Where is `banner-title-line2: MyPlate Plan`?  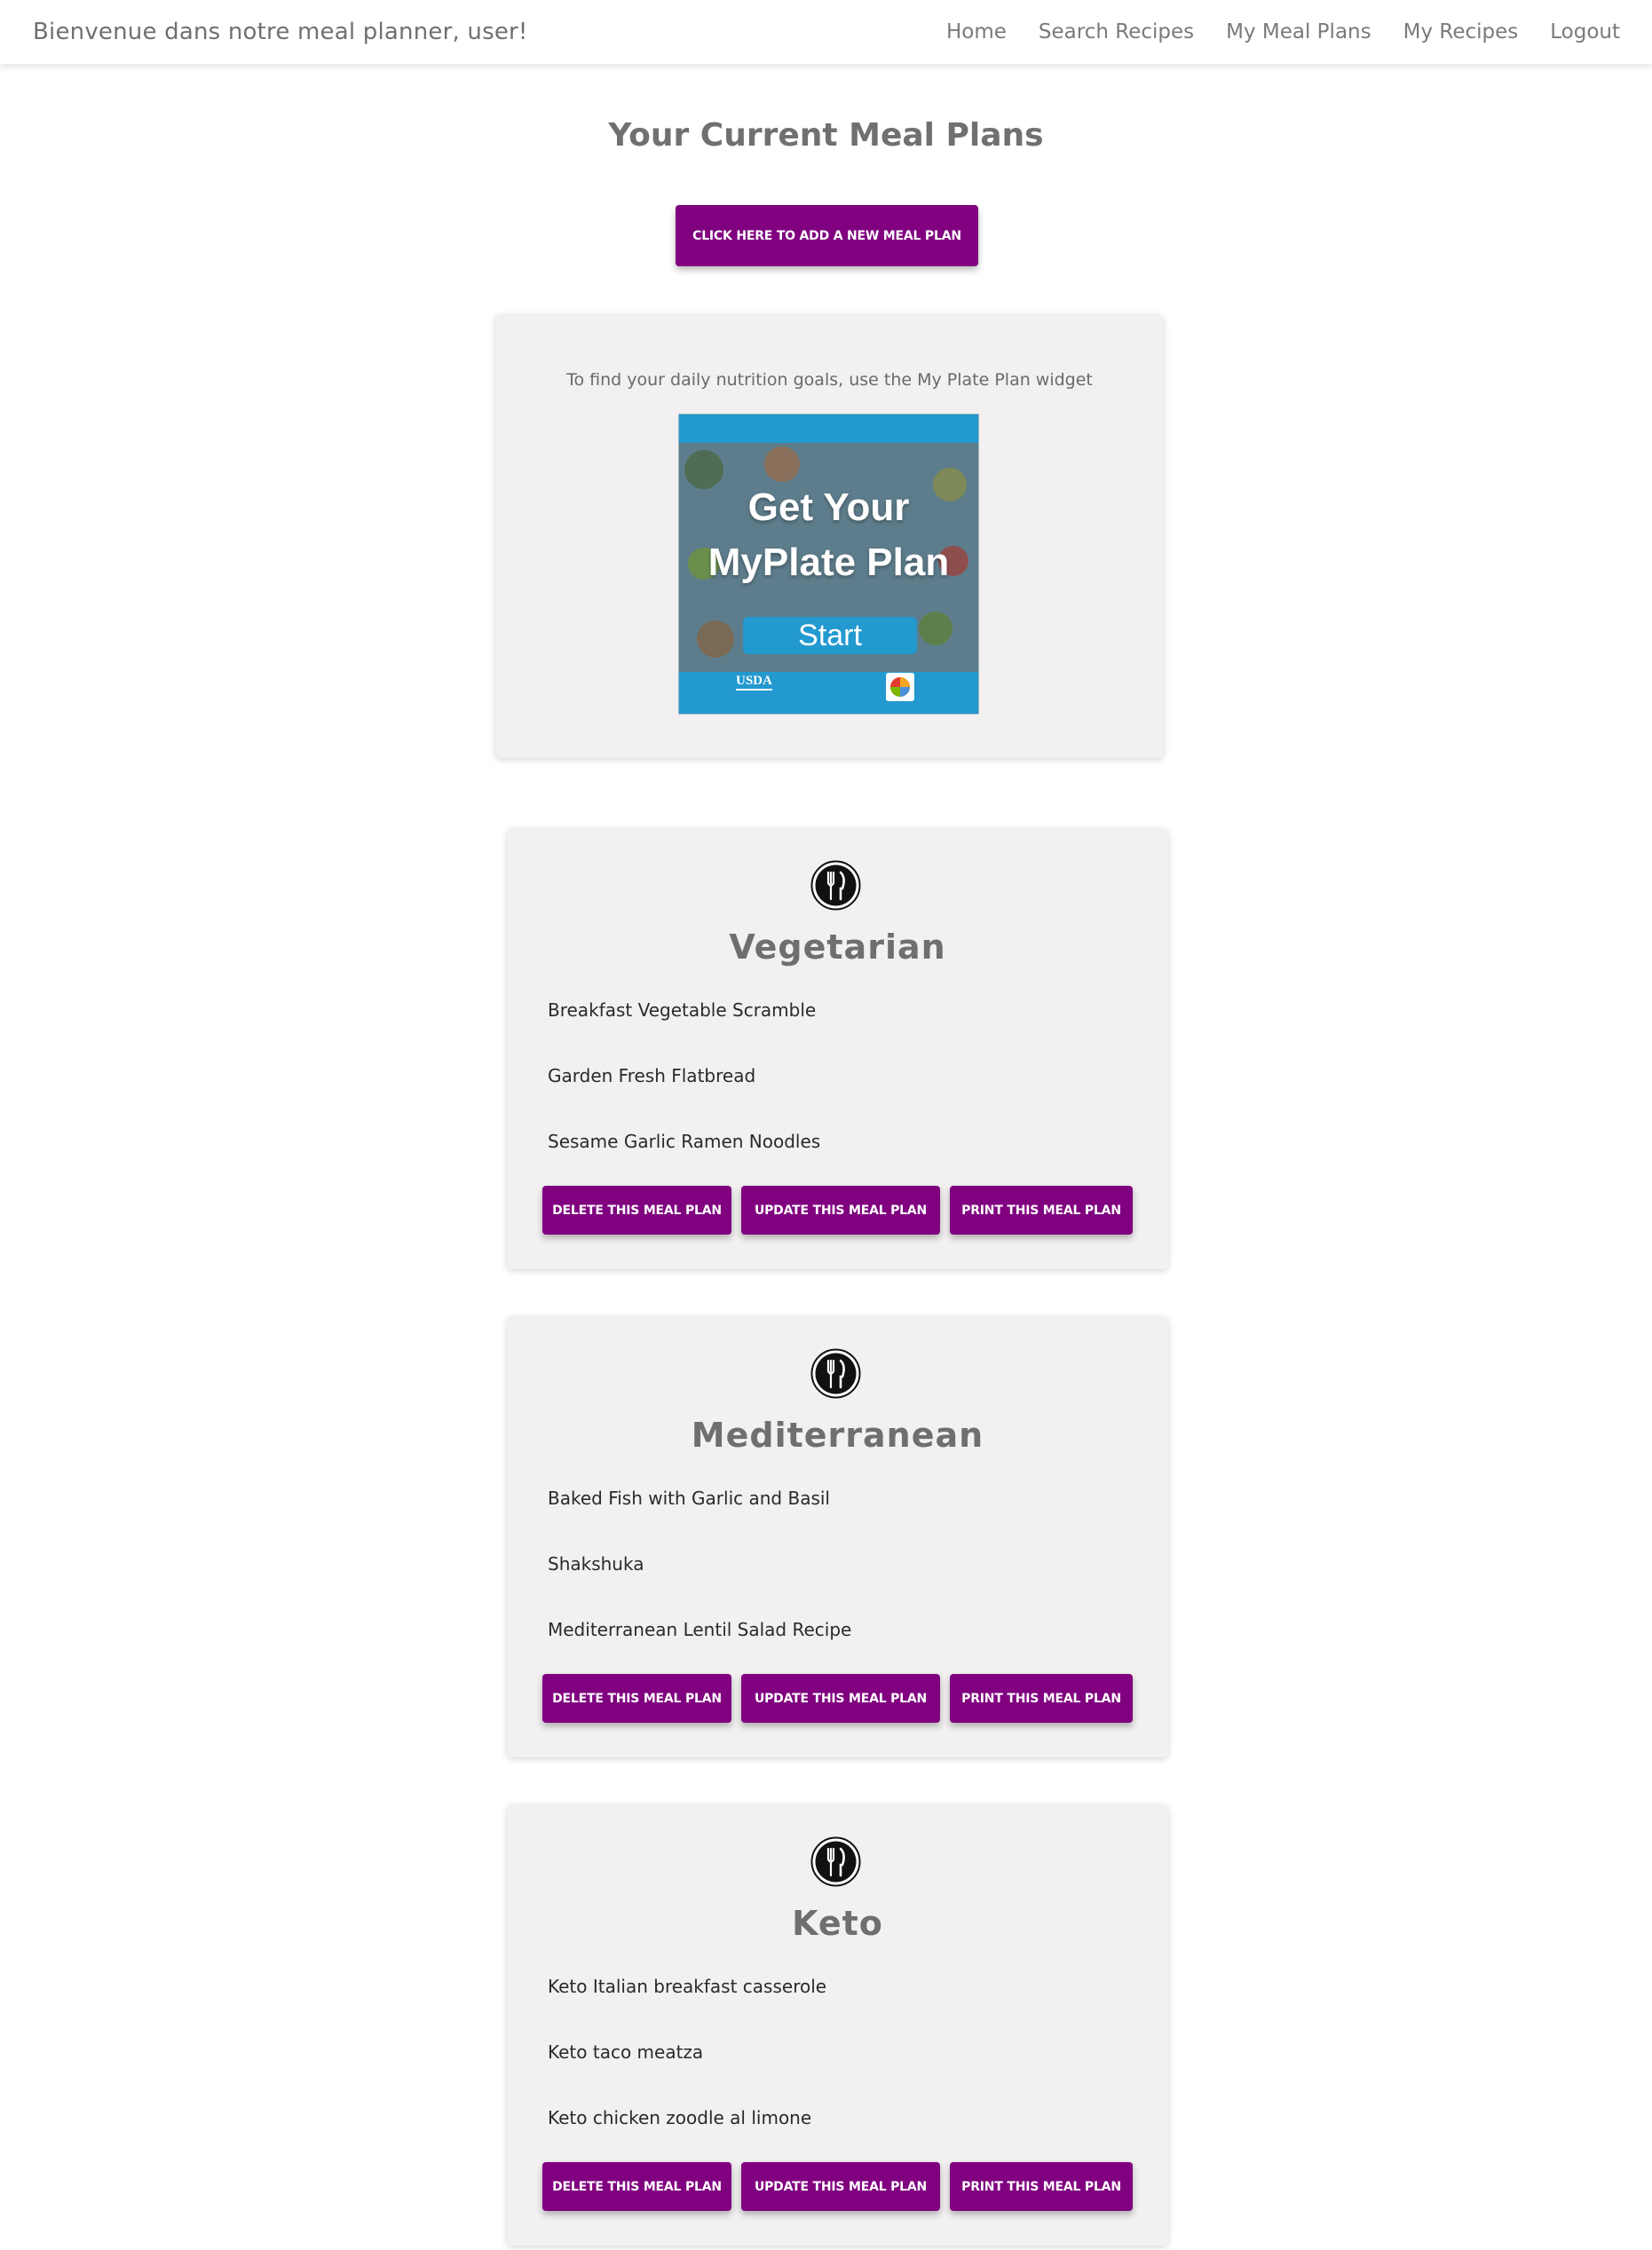 banner-title-line2: MyPlate Plan is located at coordinates (828, 562).